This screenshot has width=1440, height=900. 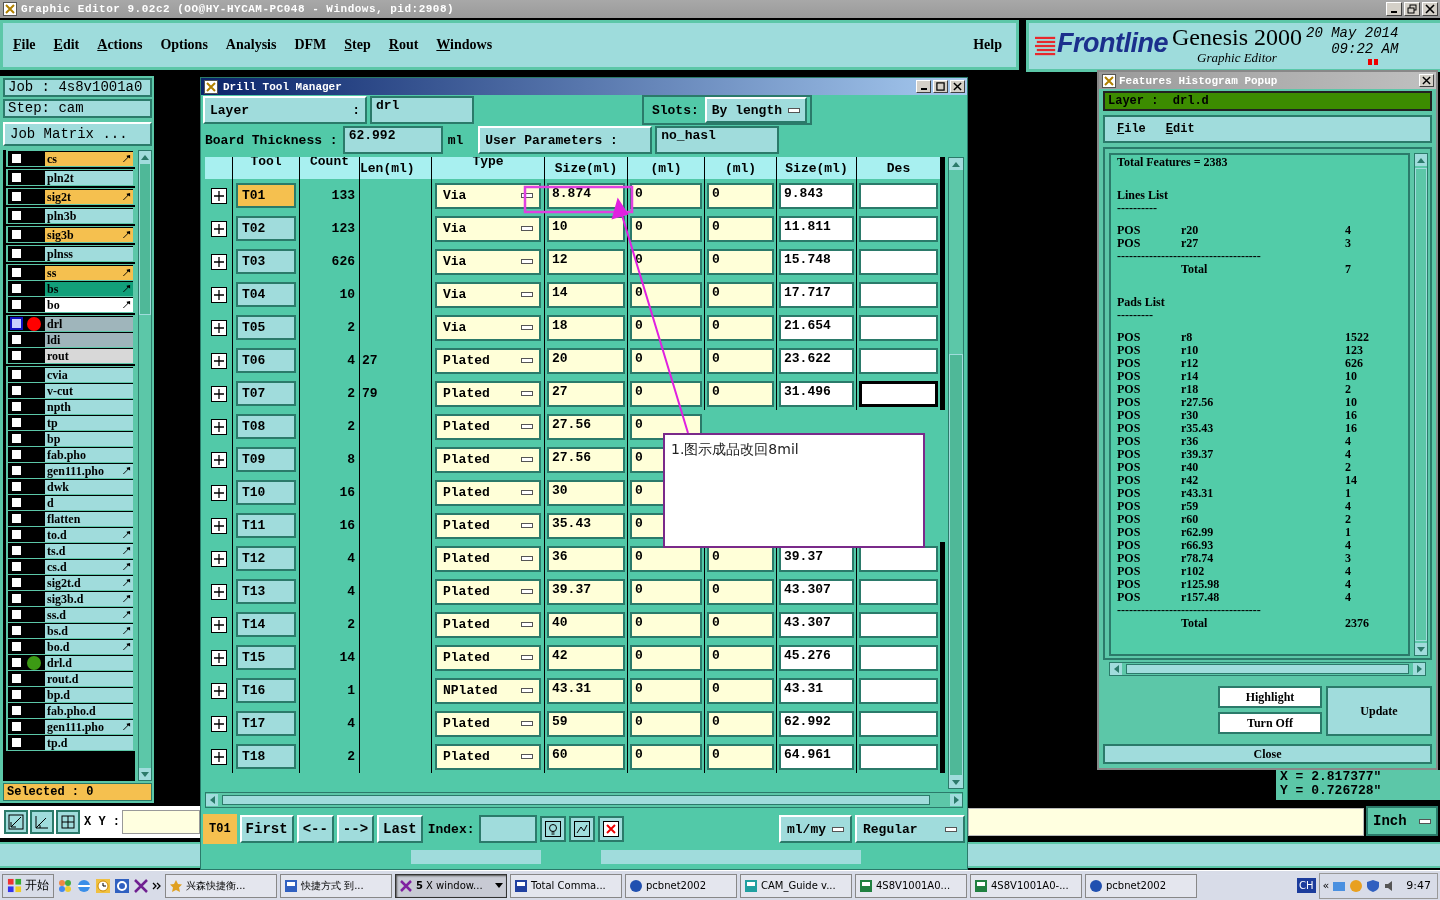 What do you see at coordinates (395, 360) in the screenshot?
I see `table-cell: 27` at bounding box center [395, 360].